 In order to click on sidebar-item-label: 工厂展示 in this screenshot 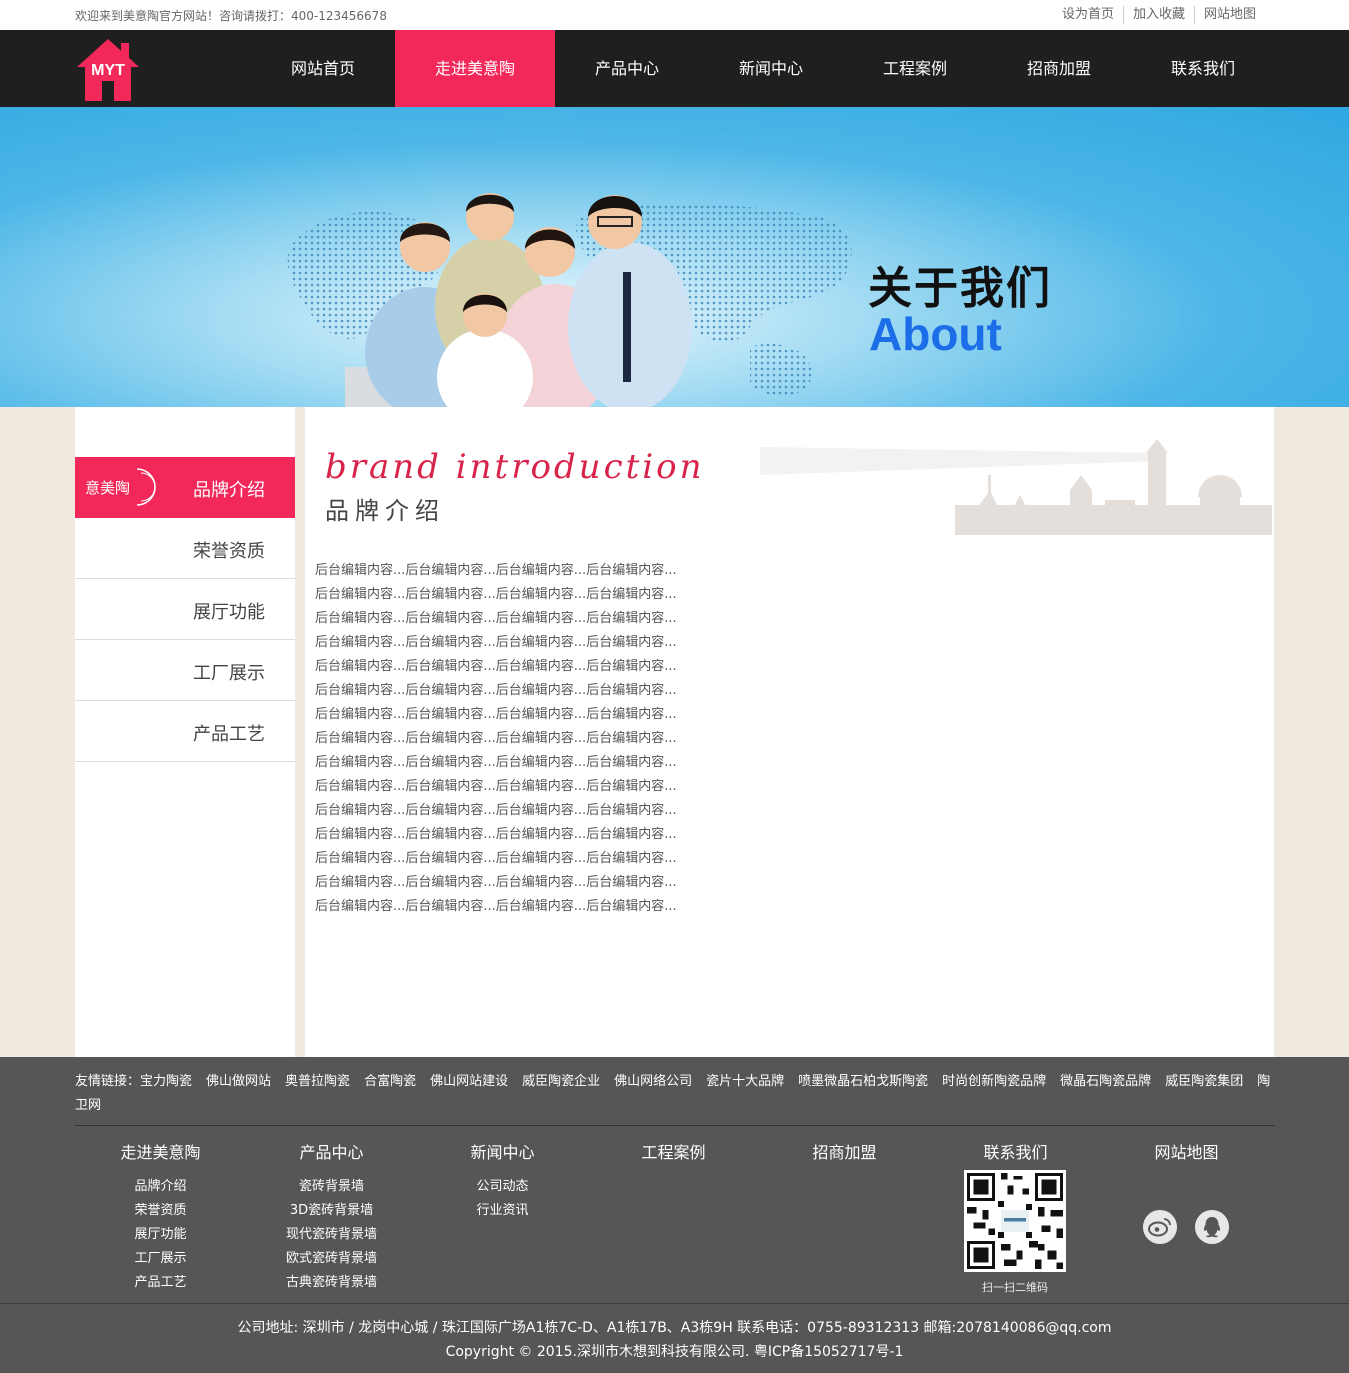, I will do `click(229, 673)`.